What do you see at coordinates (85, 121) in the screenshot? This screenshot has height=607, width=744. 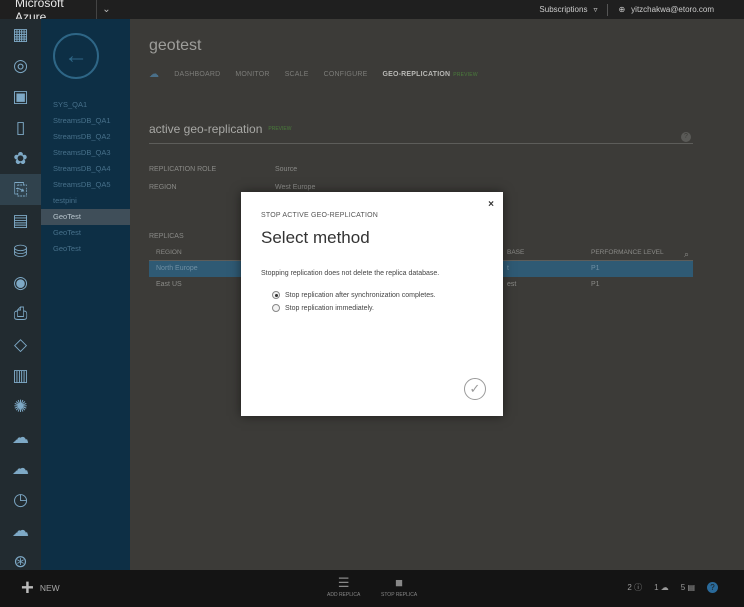 I see `resource-list-item: StreamsDB_QA1` at bounding box center [85, 121].